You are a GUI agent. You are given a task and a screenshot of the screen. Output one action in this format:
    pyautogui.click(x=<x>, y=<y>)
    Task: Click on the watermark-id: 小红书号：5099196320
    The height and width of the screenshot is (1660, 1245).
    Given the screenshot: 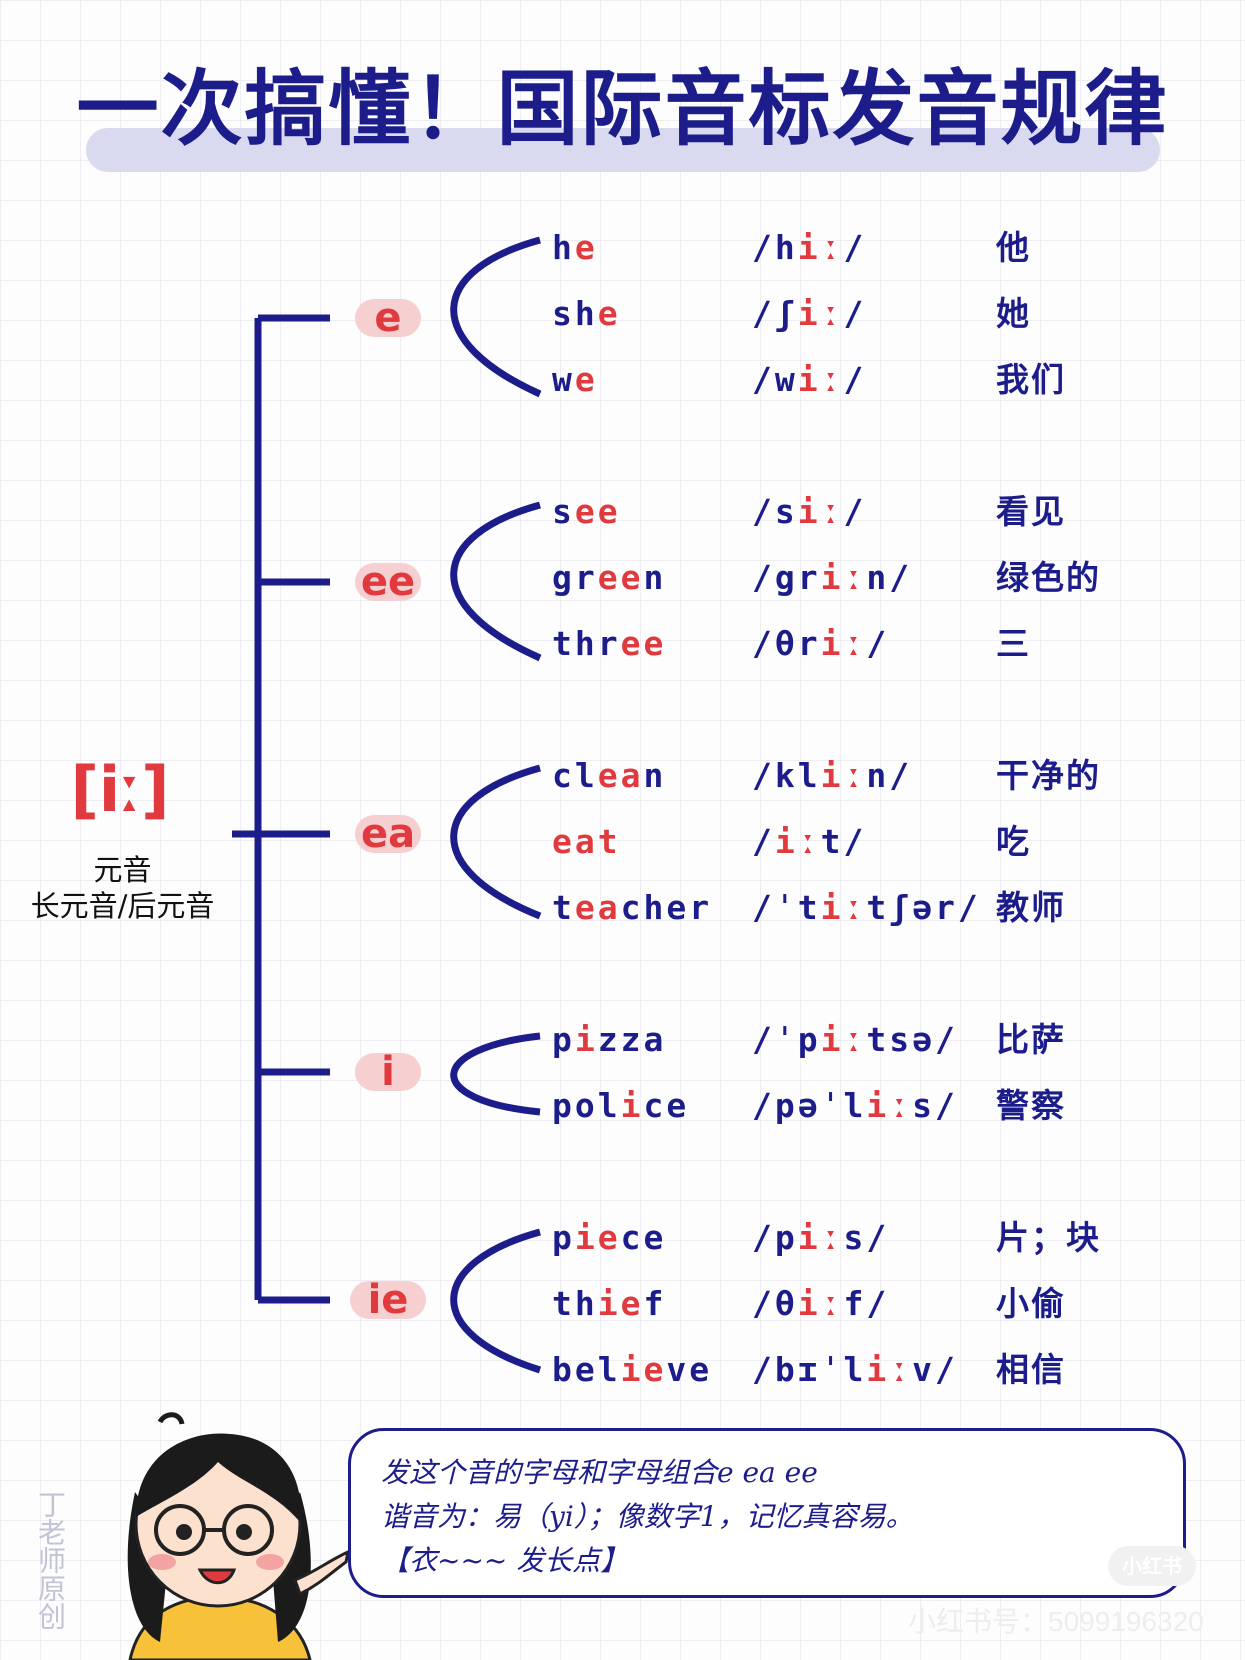 What is the action you would take?
    pyautogui.click(x=1056, y=1621)
    